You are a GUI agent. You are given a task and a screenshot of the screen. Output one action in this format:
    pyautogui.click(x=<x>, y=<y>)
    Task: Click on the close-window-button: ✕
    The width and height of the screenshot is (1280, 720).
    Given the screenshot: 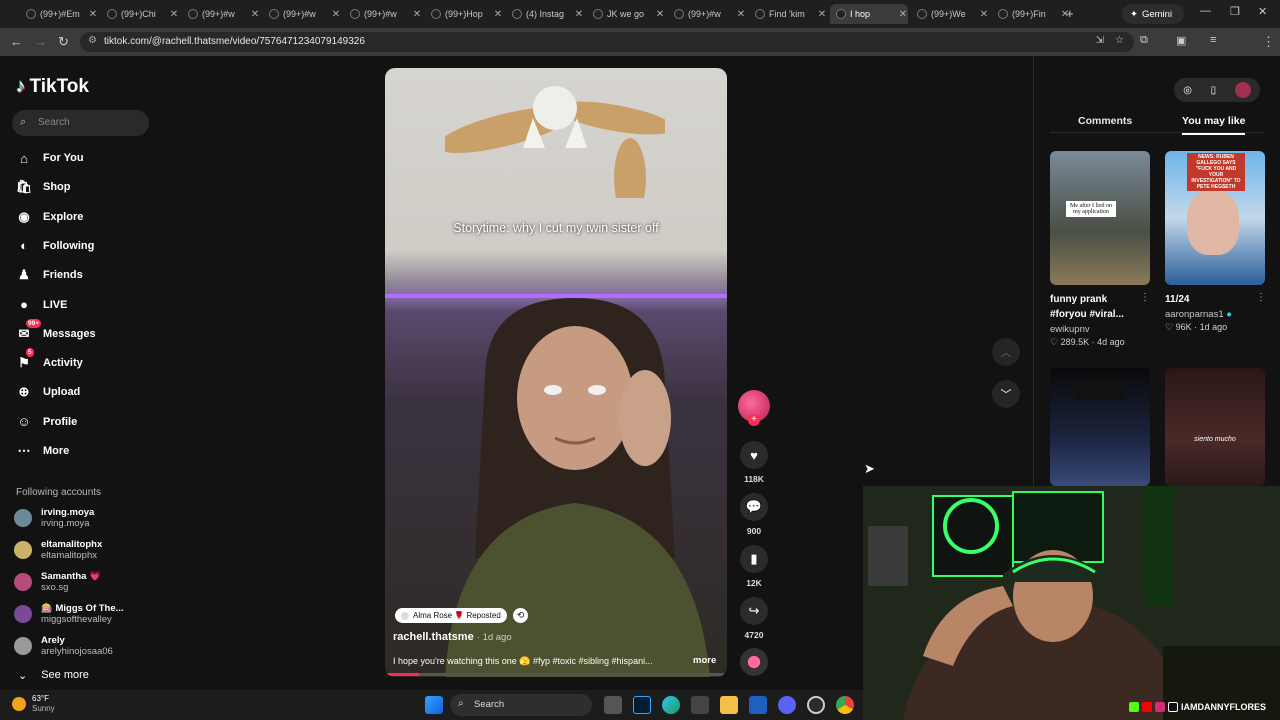 What is the action you would take?
    pyautogui.click(x=1262, y=11)
    